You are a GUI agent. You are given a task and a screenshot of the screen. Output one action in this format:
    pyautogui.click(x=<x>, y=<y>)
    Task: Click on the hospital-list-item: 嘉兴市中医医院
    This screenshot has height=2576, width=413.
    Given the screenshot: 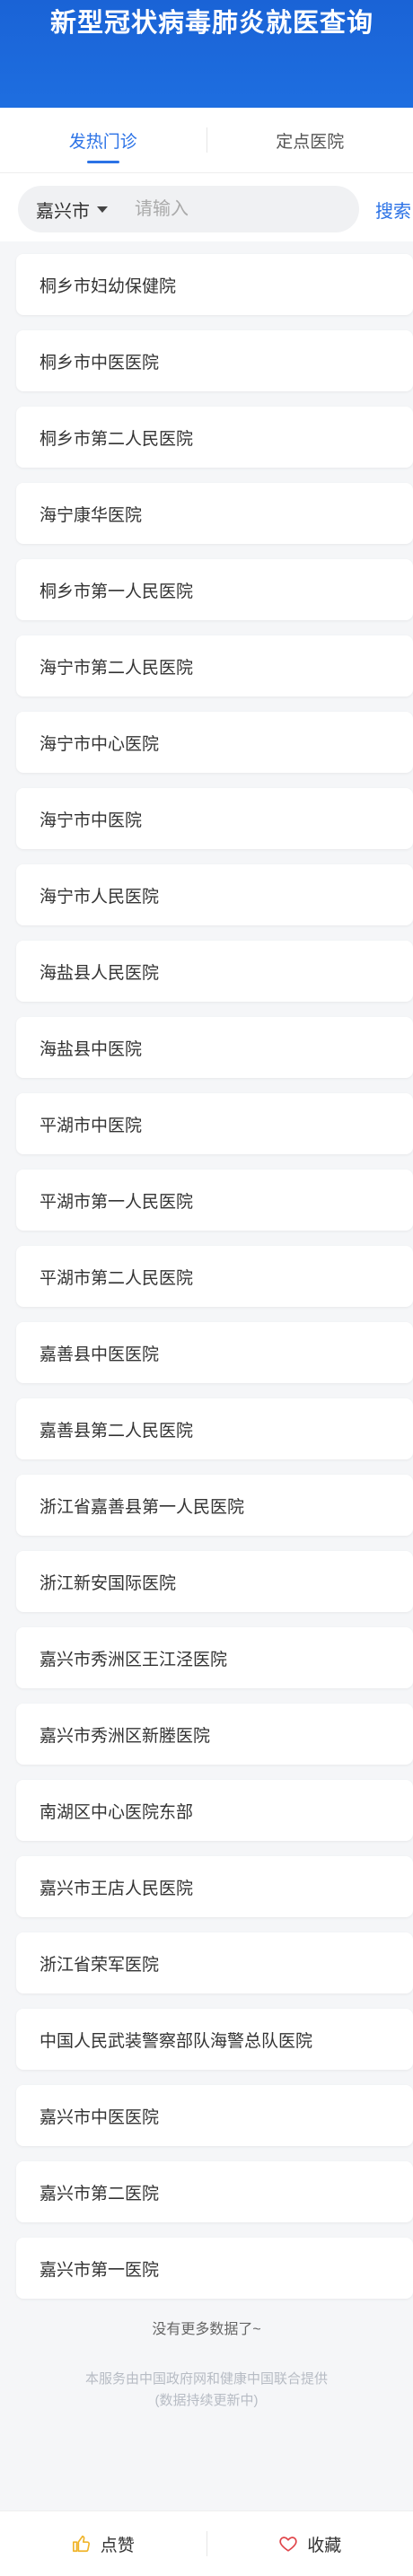 What is the action you would take?
    pyautogui.click(x=215, y=2115)
    